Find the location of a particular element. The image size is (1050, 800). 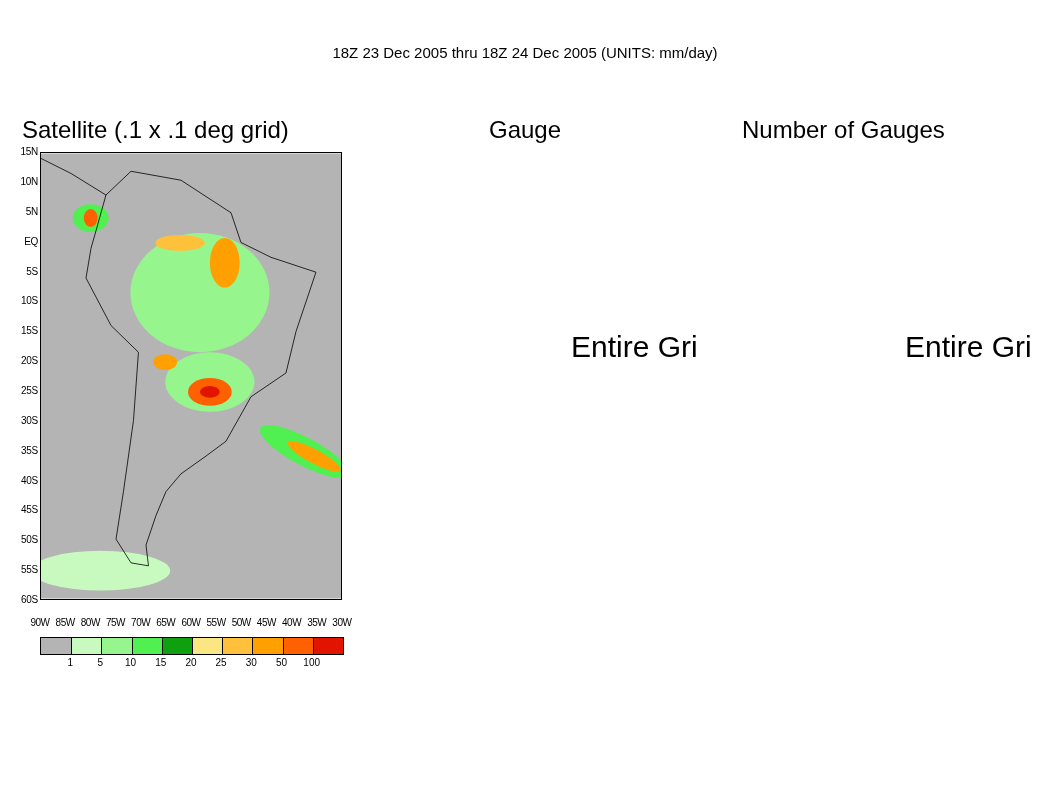

latitude-label: 5N is located at coordinates (31, 211).